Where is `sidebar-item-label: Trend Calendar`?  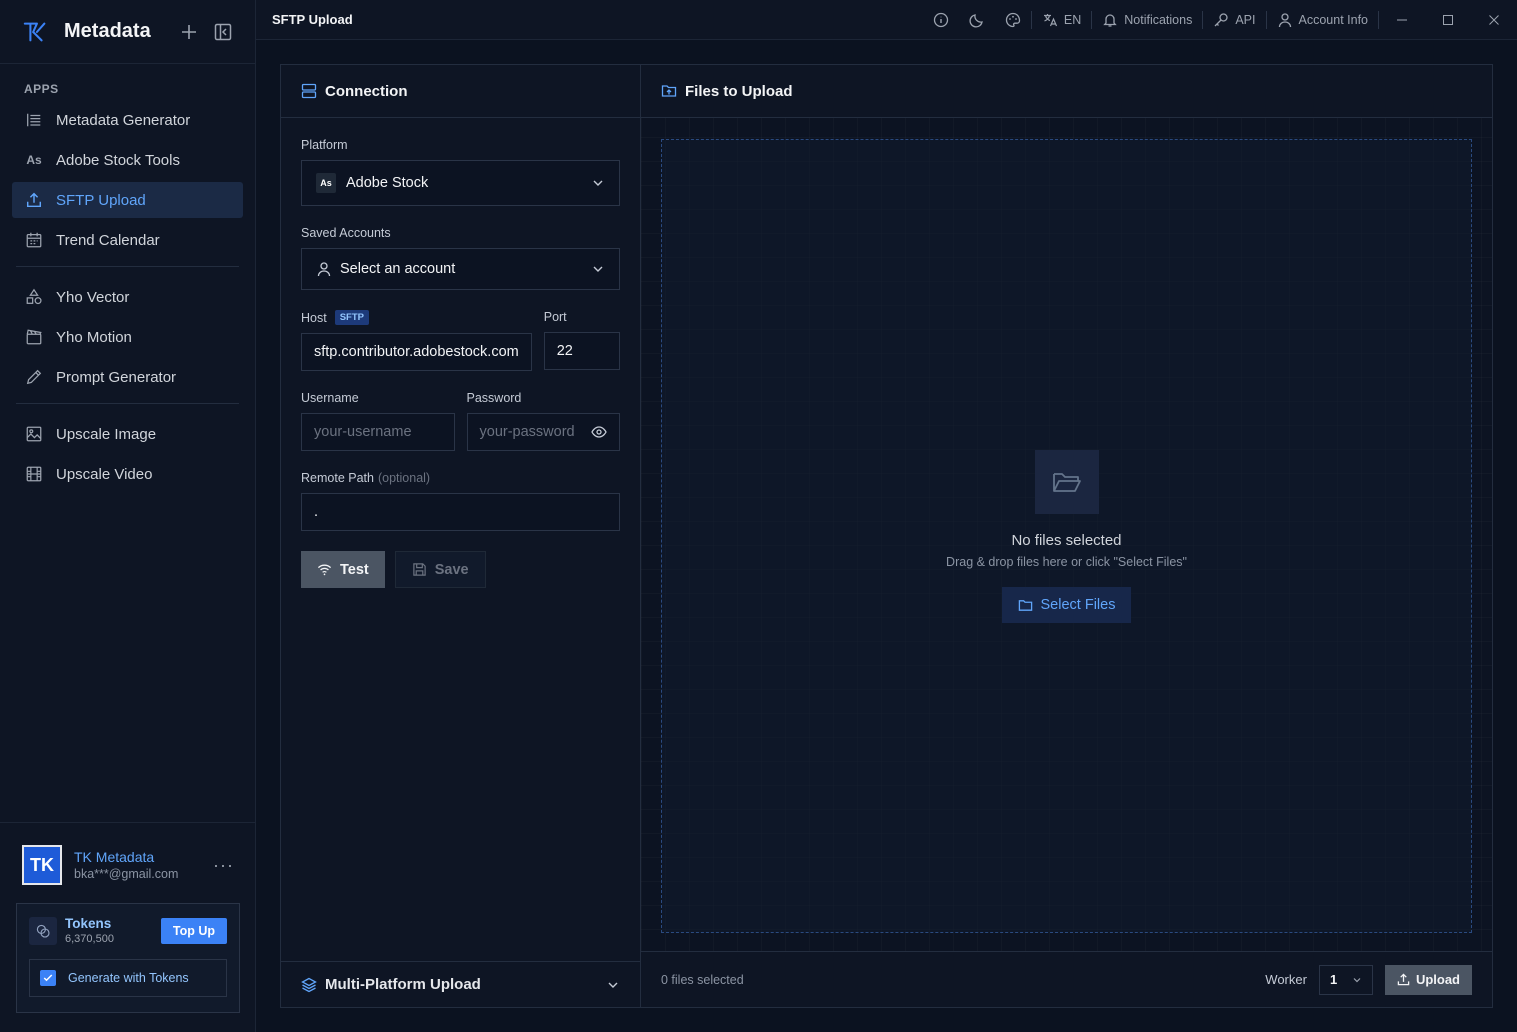
sidebar-item-label: Trend Calendar is located at coordinates (108, 240).